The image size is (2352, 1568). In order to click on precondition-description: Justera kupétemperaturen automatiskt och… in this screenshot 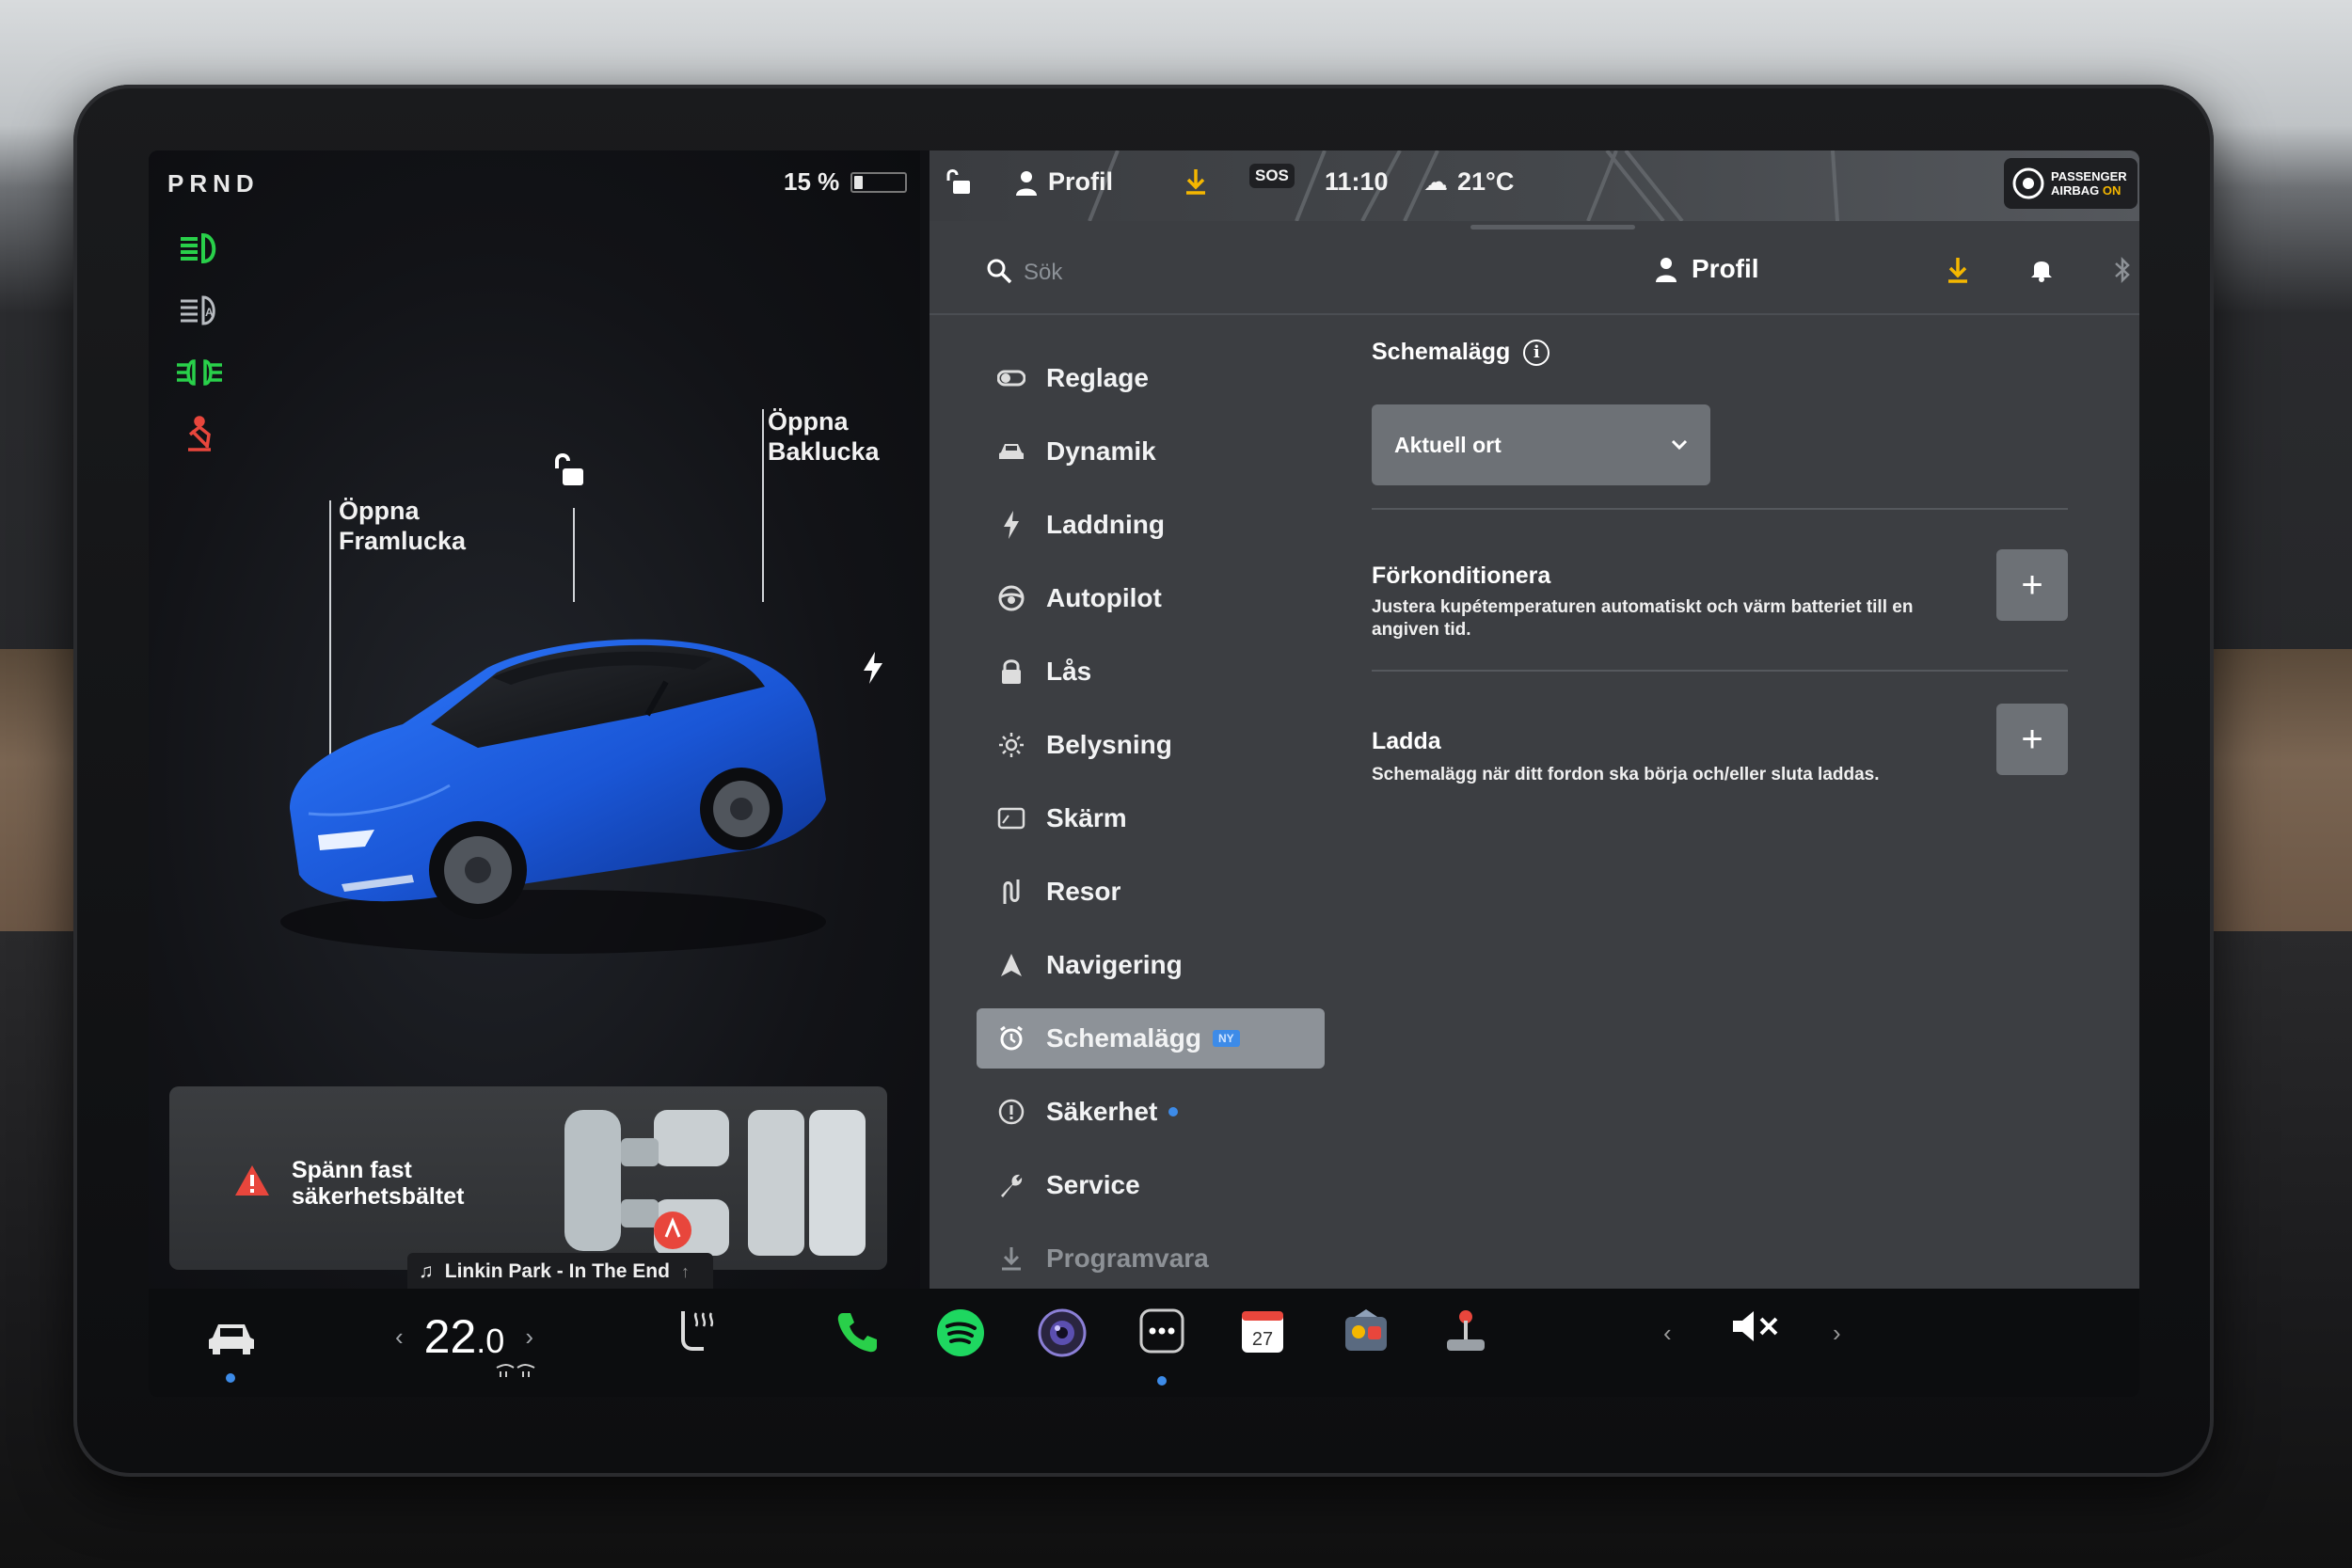, I will do `click(1643, 618)`.